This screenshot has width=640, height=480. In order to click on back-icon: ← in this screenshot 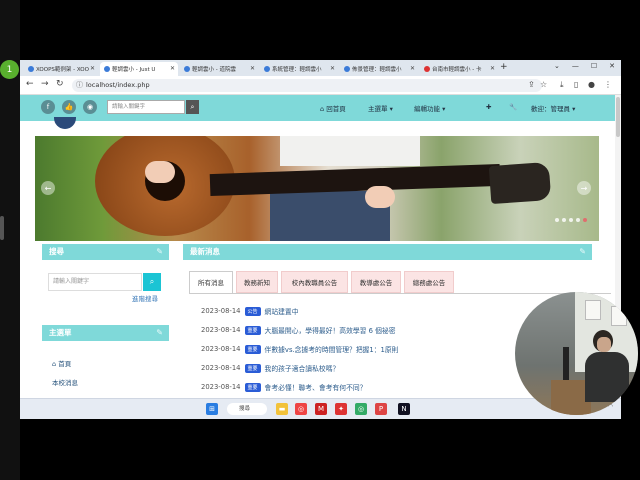, I will do `click(30, 84)`.